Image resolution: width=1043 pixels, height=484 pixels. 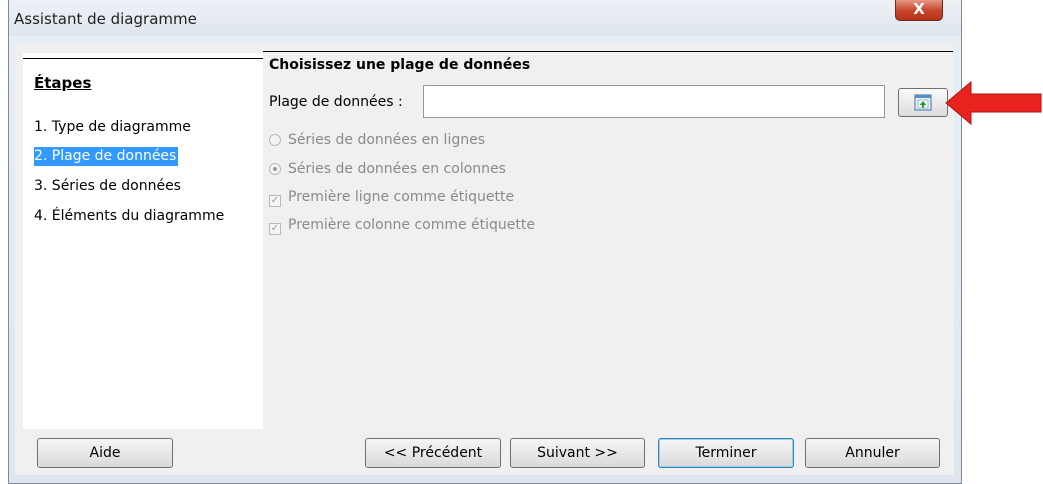 What do you see at coordinates (130, 216) in the screenshot?
I see `step-chart-elements: 4. Éléments du diagramme` at bounding box center [130, 216].